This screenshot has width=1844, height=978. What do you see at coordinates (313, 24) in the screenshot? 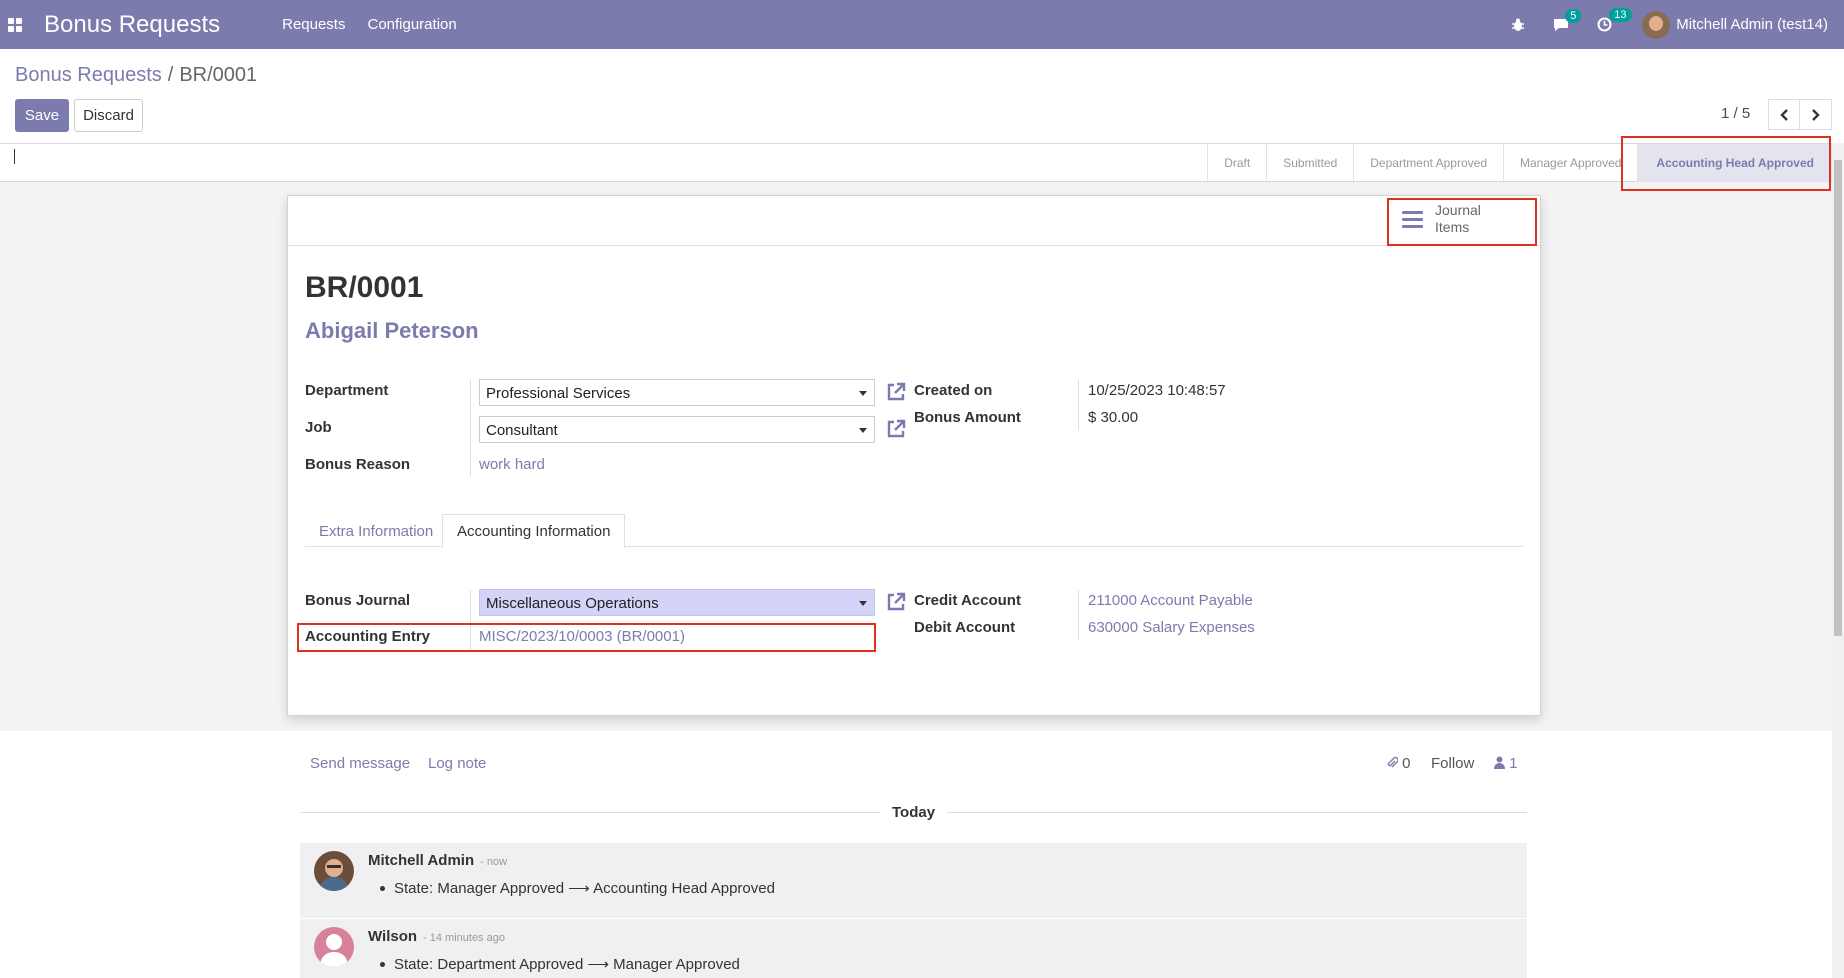
I see `menu-requests: Requests` at bounding box center [313, 24].